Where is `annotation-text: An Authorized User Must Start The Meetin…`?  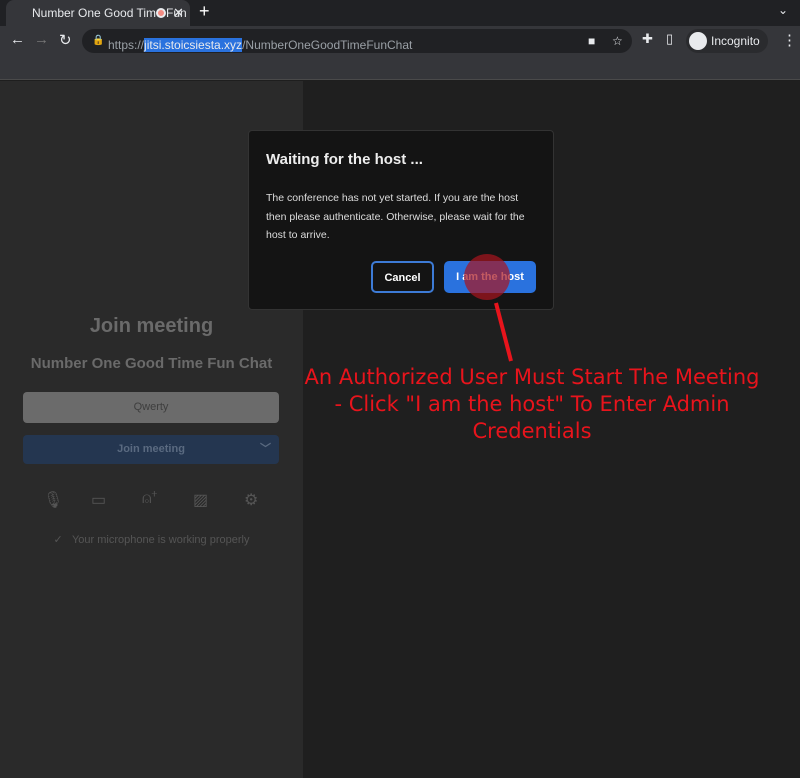
annotation-text: An Authorized User Must Start The Meetin… is located at coordinates (532, 404).